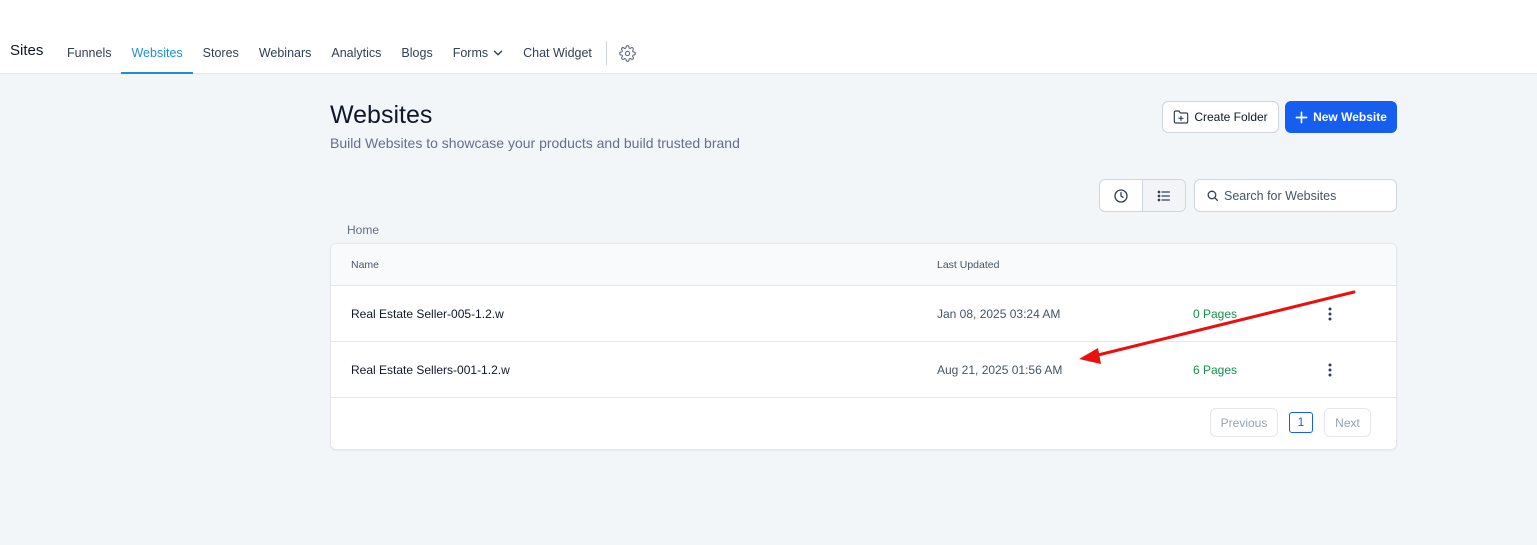  Describe the element at coordinates (89, 53) in the screenshot. I see `nav-tab-funnels: Funnels` at that location.